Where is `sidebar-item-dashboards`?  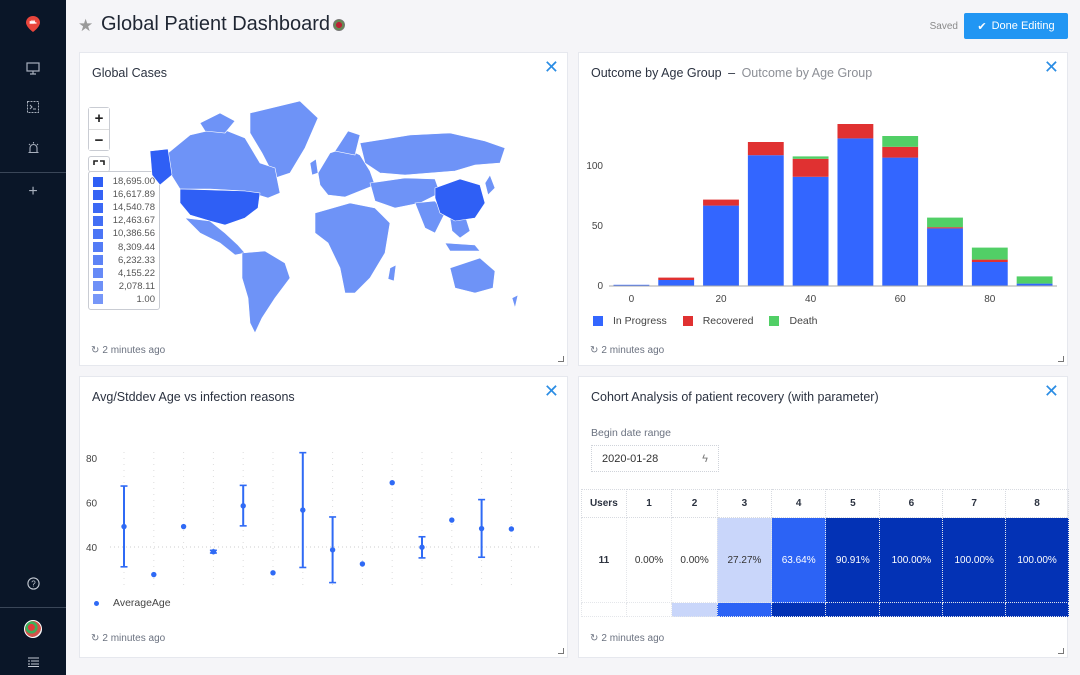
sidebar-item-dashboards is located at coordinates (33, 68).